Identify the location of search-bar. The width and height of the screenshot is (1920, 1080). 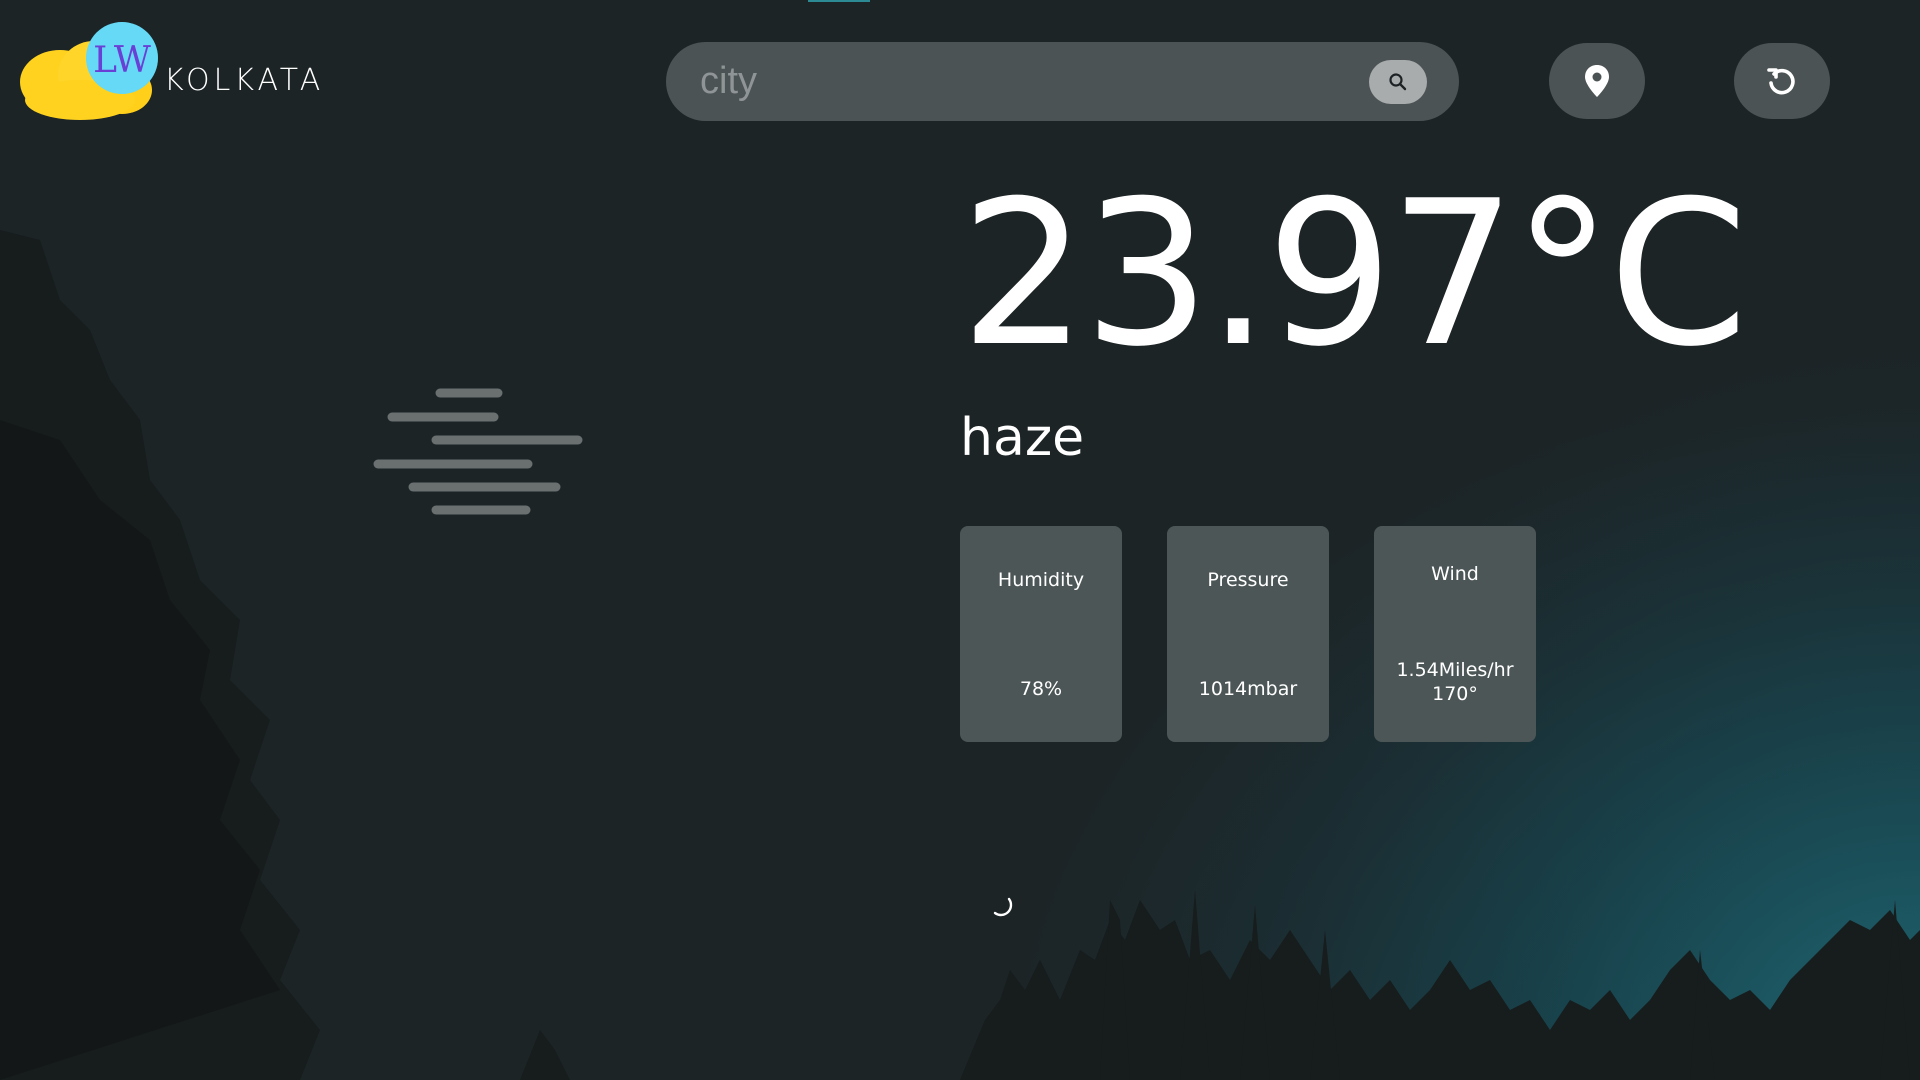
(1062, 81).